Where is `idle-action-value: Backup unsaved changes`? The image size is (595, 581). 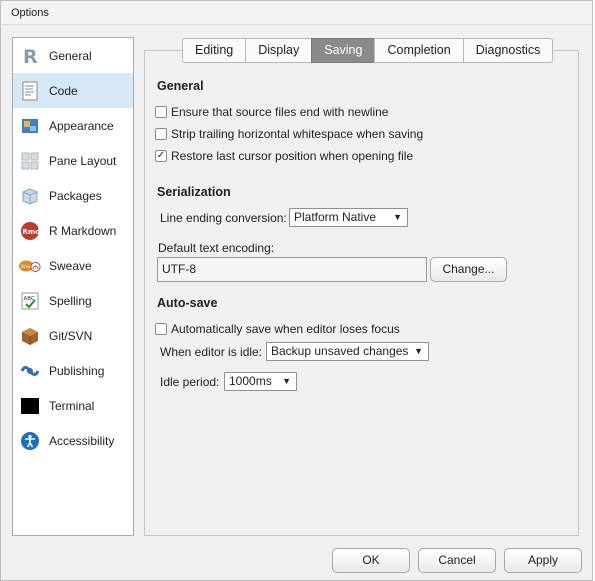
idle-action-value: Backup unsaved changes is located at coordinates (340, 351).